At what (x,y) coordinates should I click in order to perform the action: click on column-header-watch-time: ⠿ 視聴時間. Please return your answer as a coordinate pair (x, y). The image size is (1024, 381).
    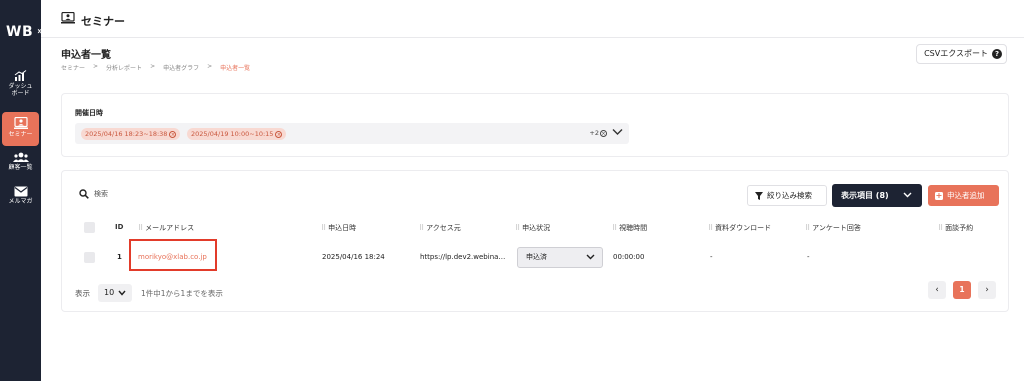
    Looking at the image, I should click on (629, 228).